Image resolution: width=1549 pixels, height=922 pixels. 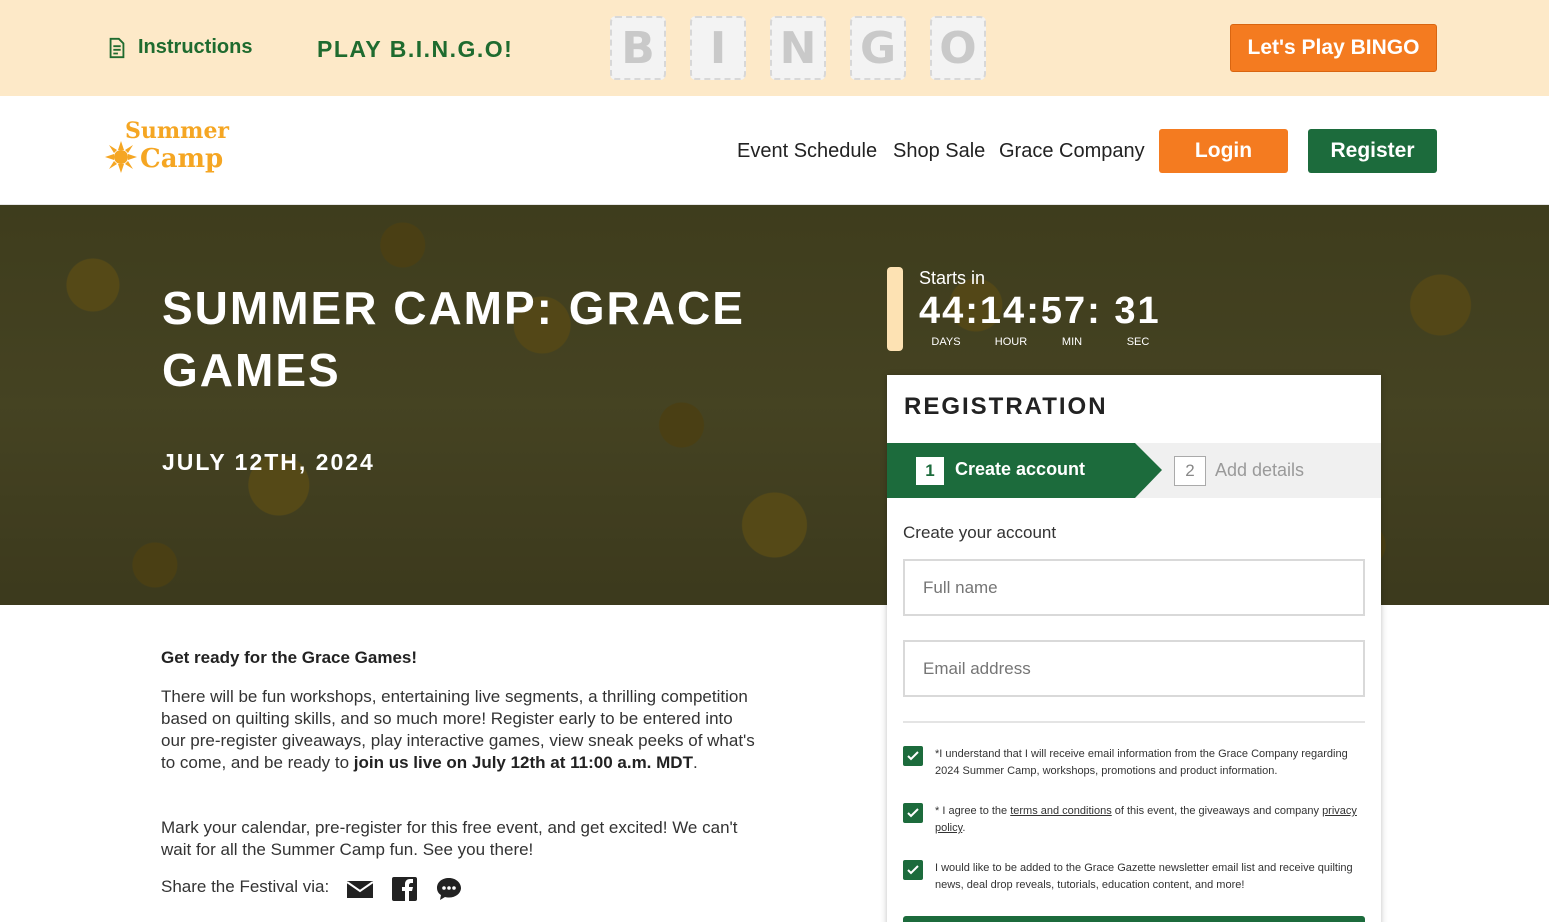 I want to click on bingo-tile-g: G, so click(x=878, y=48).